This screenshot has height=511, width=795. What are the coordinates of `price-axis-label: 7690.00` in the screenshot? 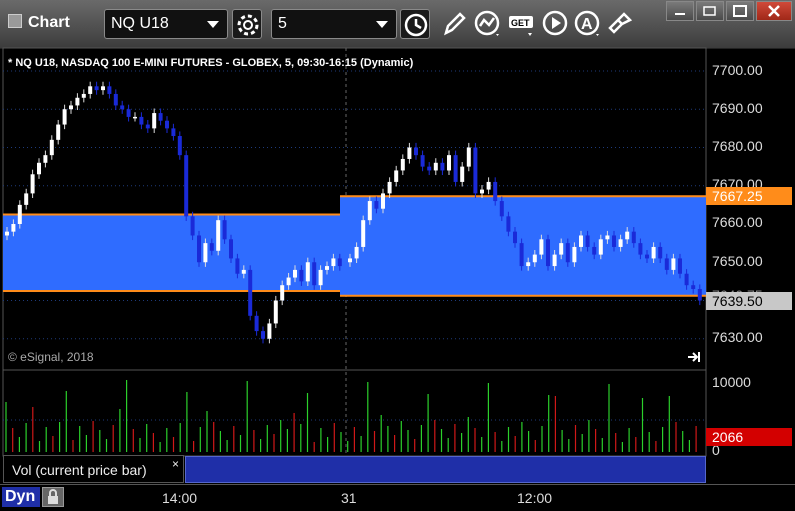 It's located at (737, 108).